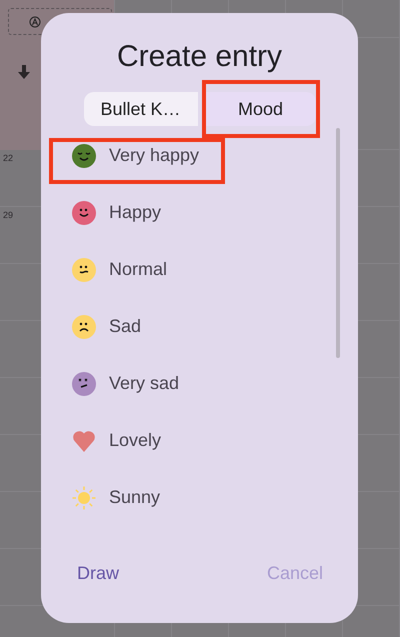  What do you see at coordinates (199, 384) in the screenshot?
I see `mood-option: Very sad` at bounding box center [199, 384].